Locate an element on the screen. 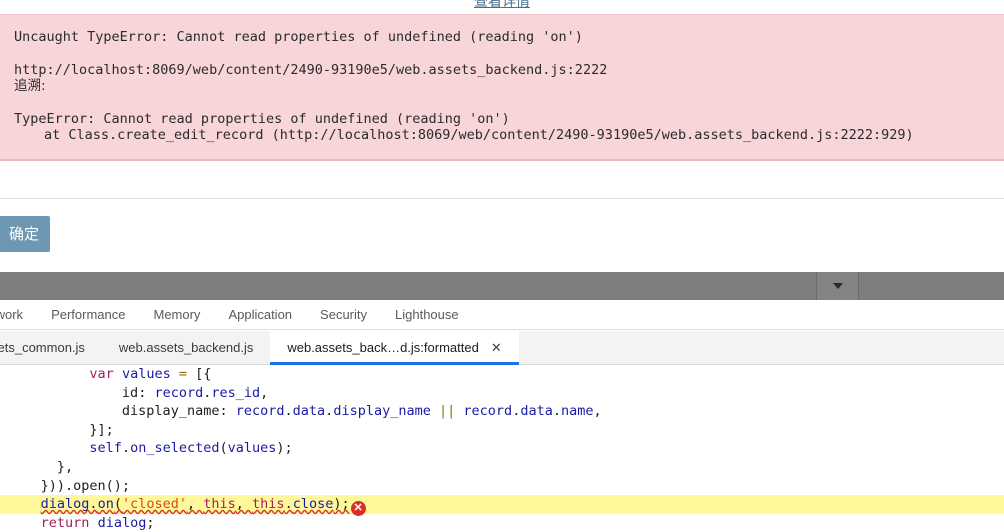 Image resolution: width=1004 pixels, height=532 pixels. view-details-link: 查看详情 is located at coordinates (502, 4).